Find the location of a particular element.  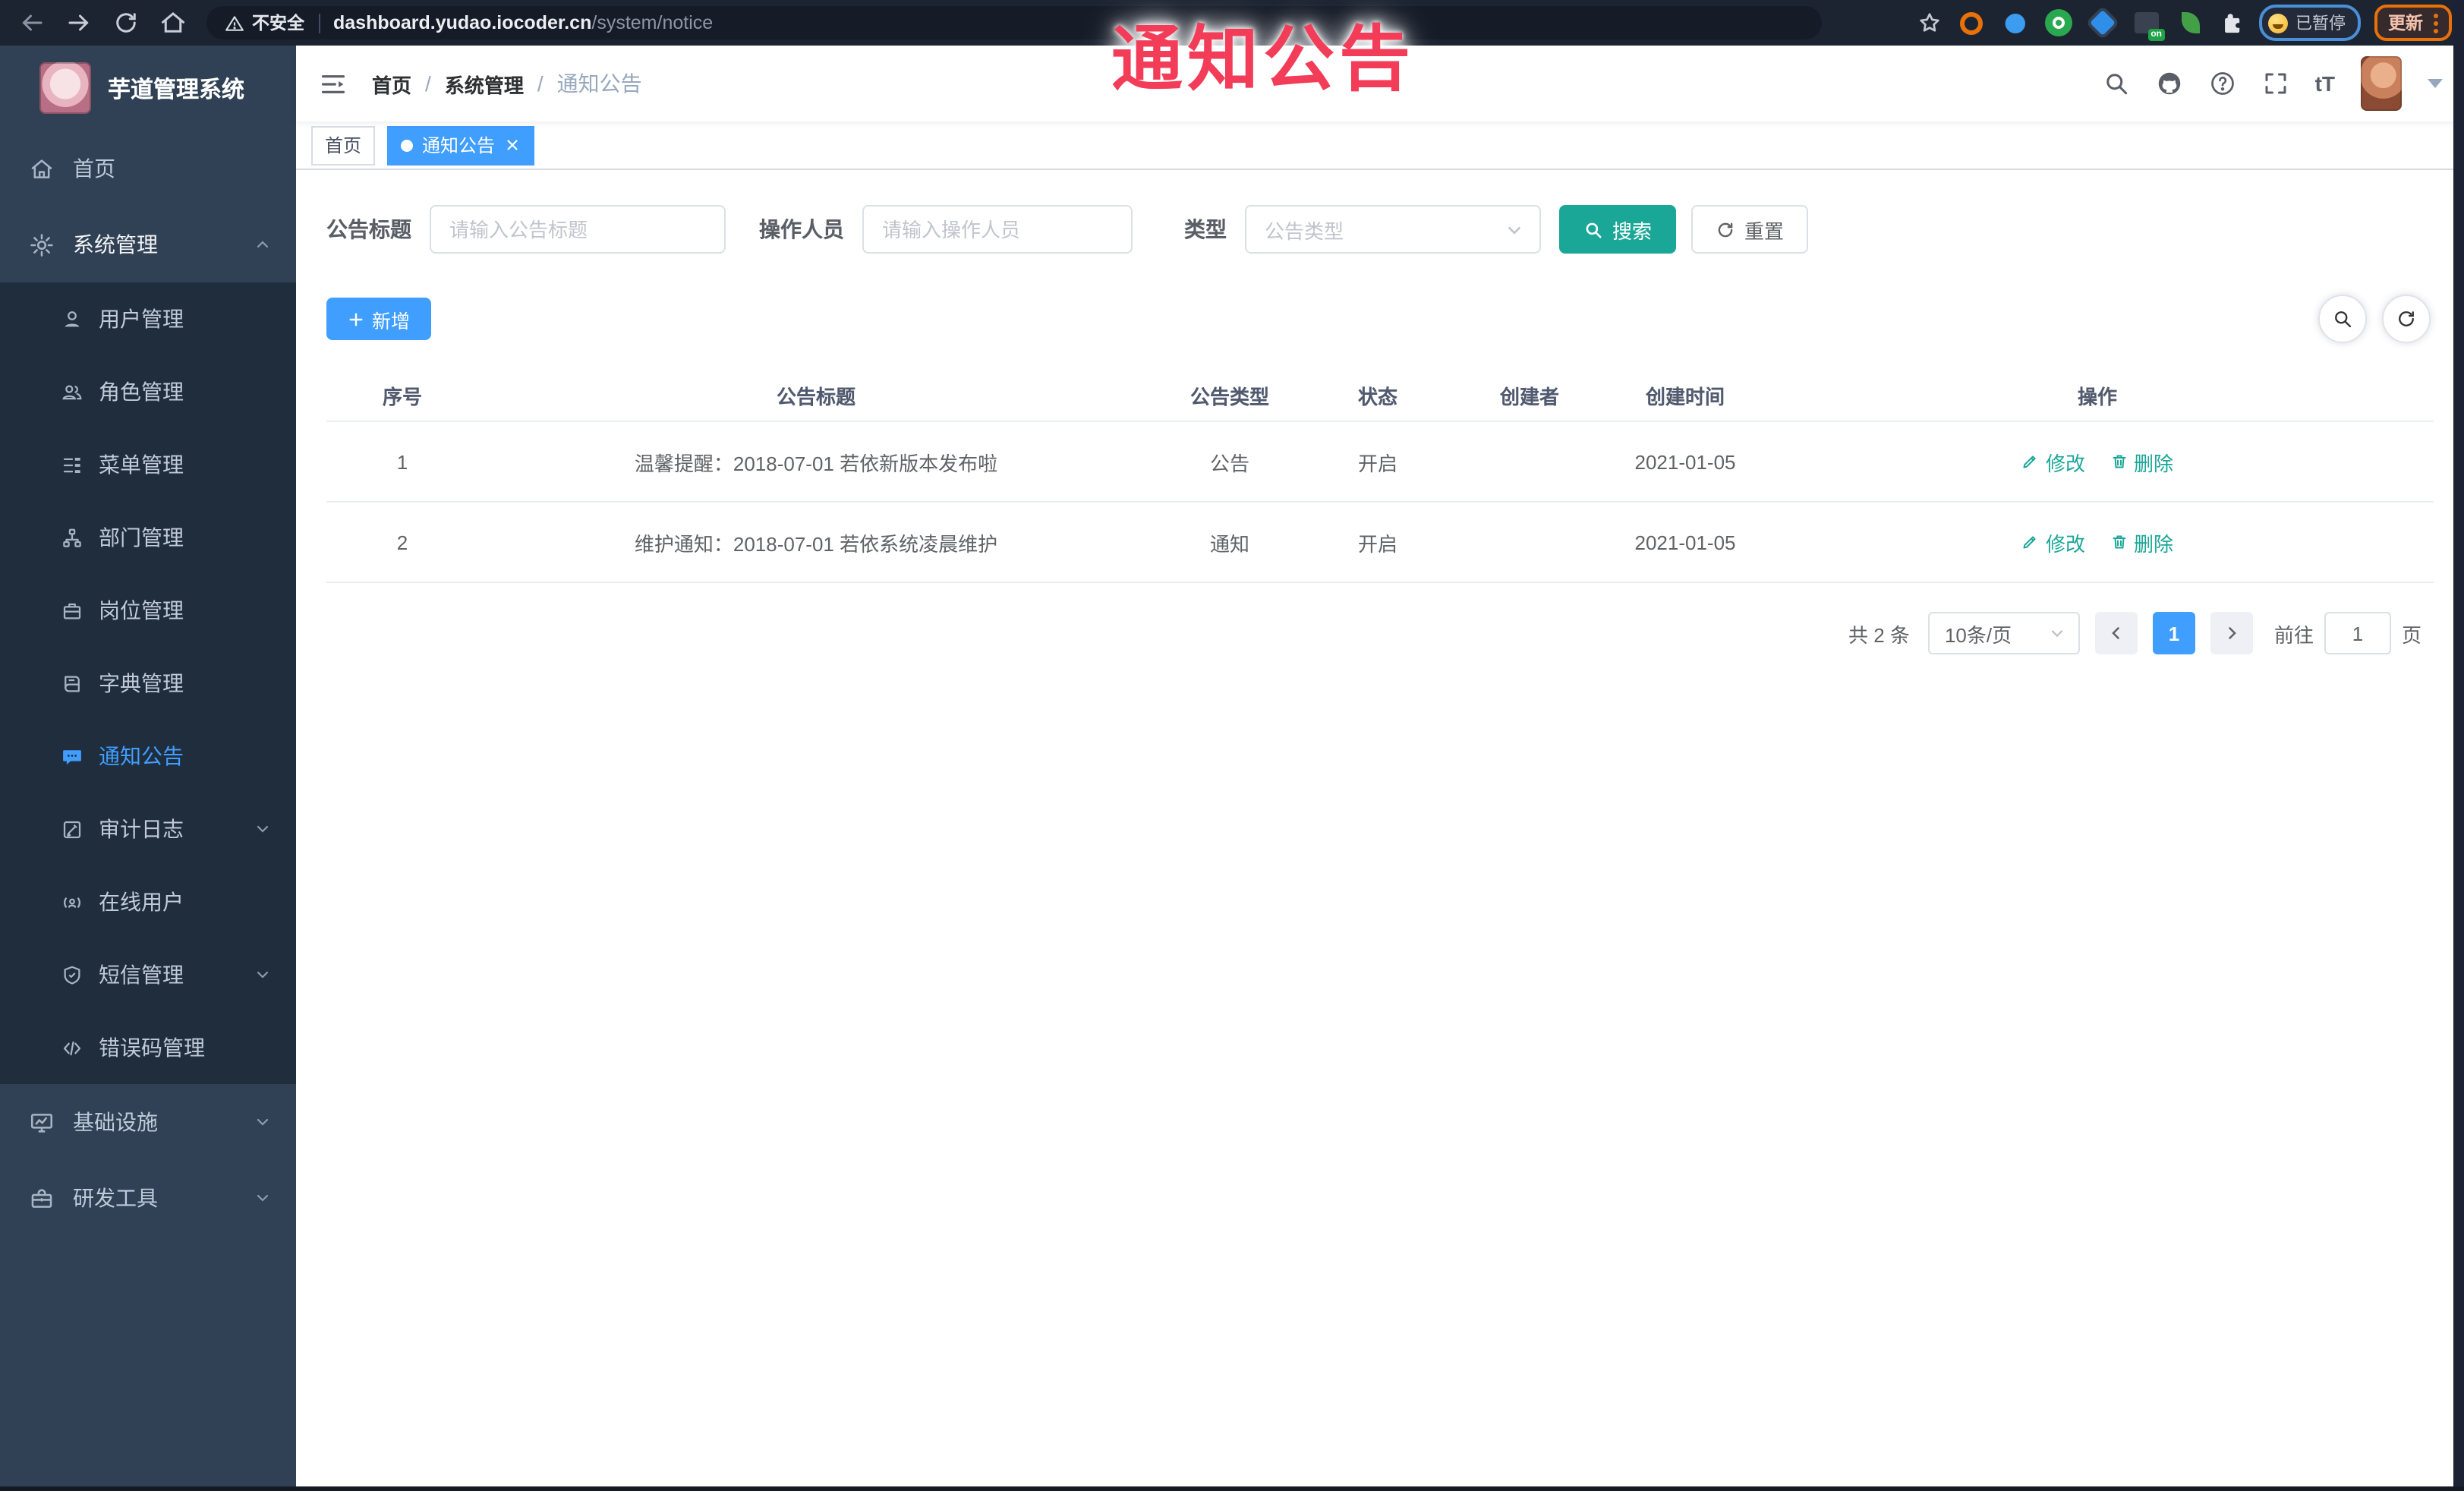

tab-label: 通知公告 is located at coordinates (459, 145).